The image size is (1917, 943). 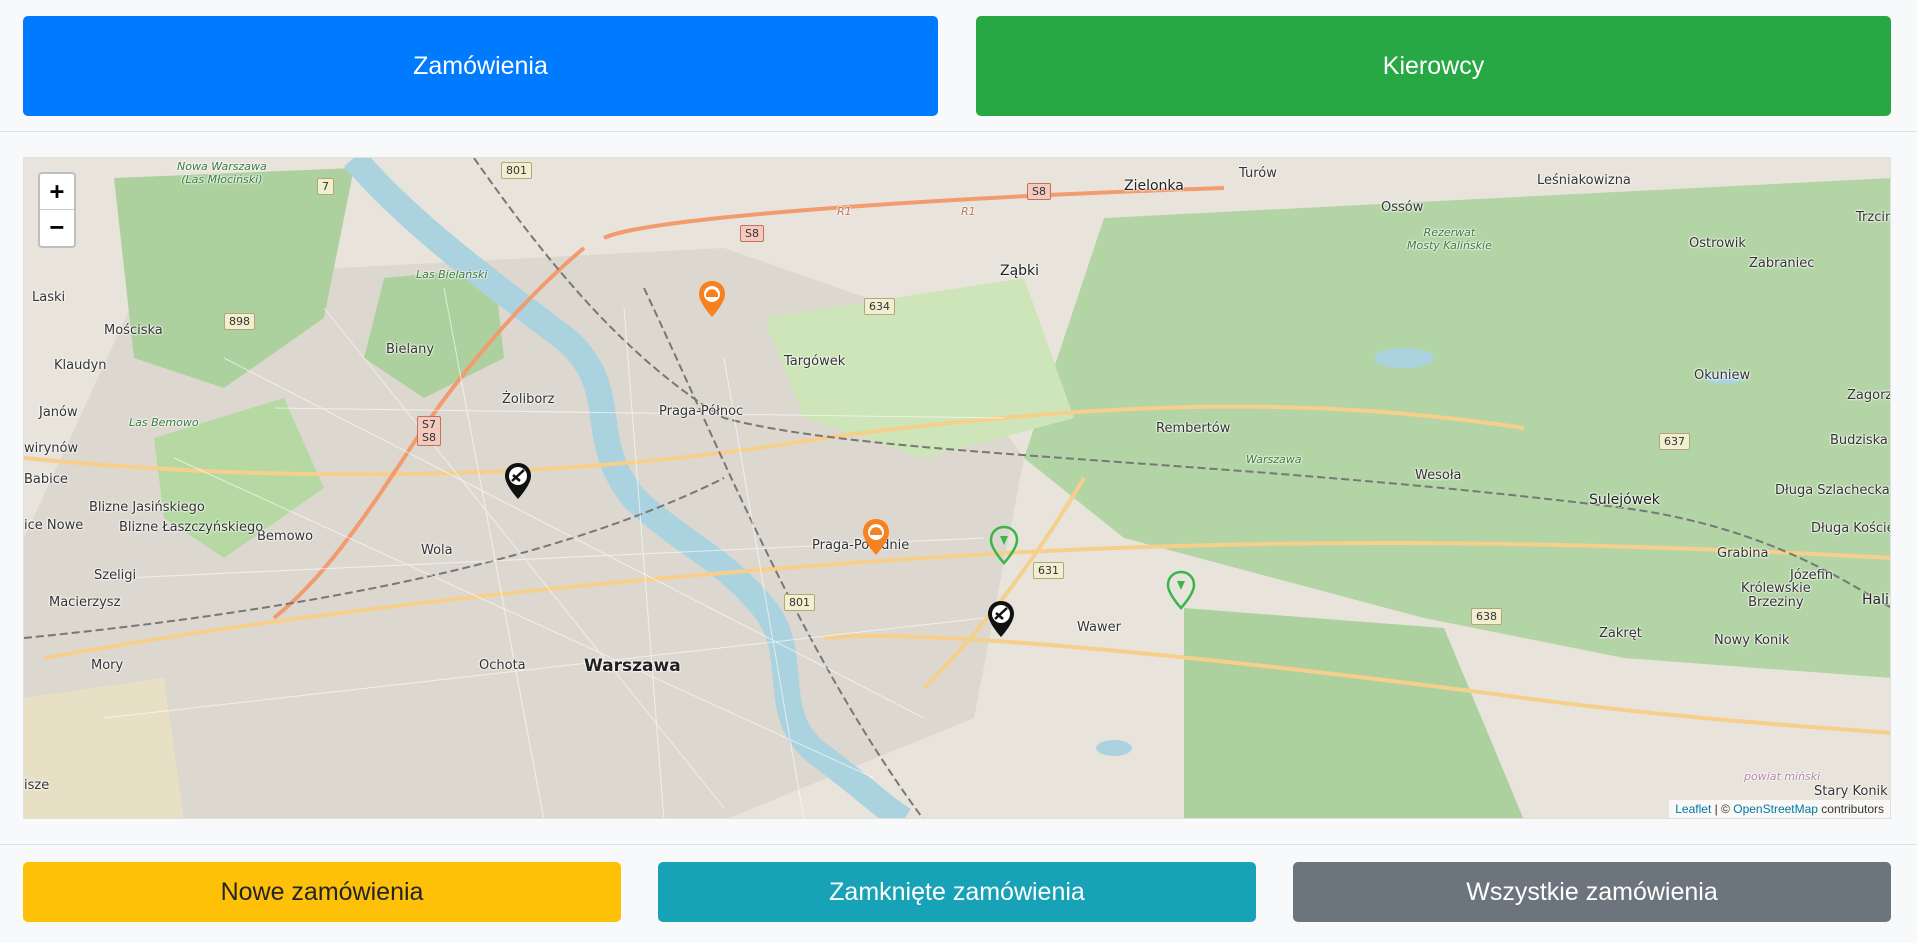 I want to click on all-orders-button: Wszystkie zamówienia, so click(x=1592, y=892).